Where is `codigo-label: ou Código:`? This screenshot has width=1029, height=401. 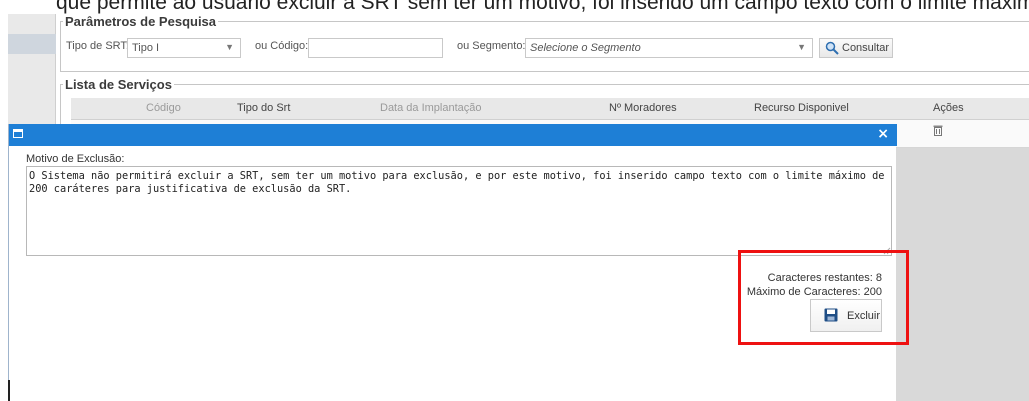 codigo-label: ou Código: is located at coordinates (282, 46).